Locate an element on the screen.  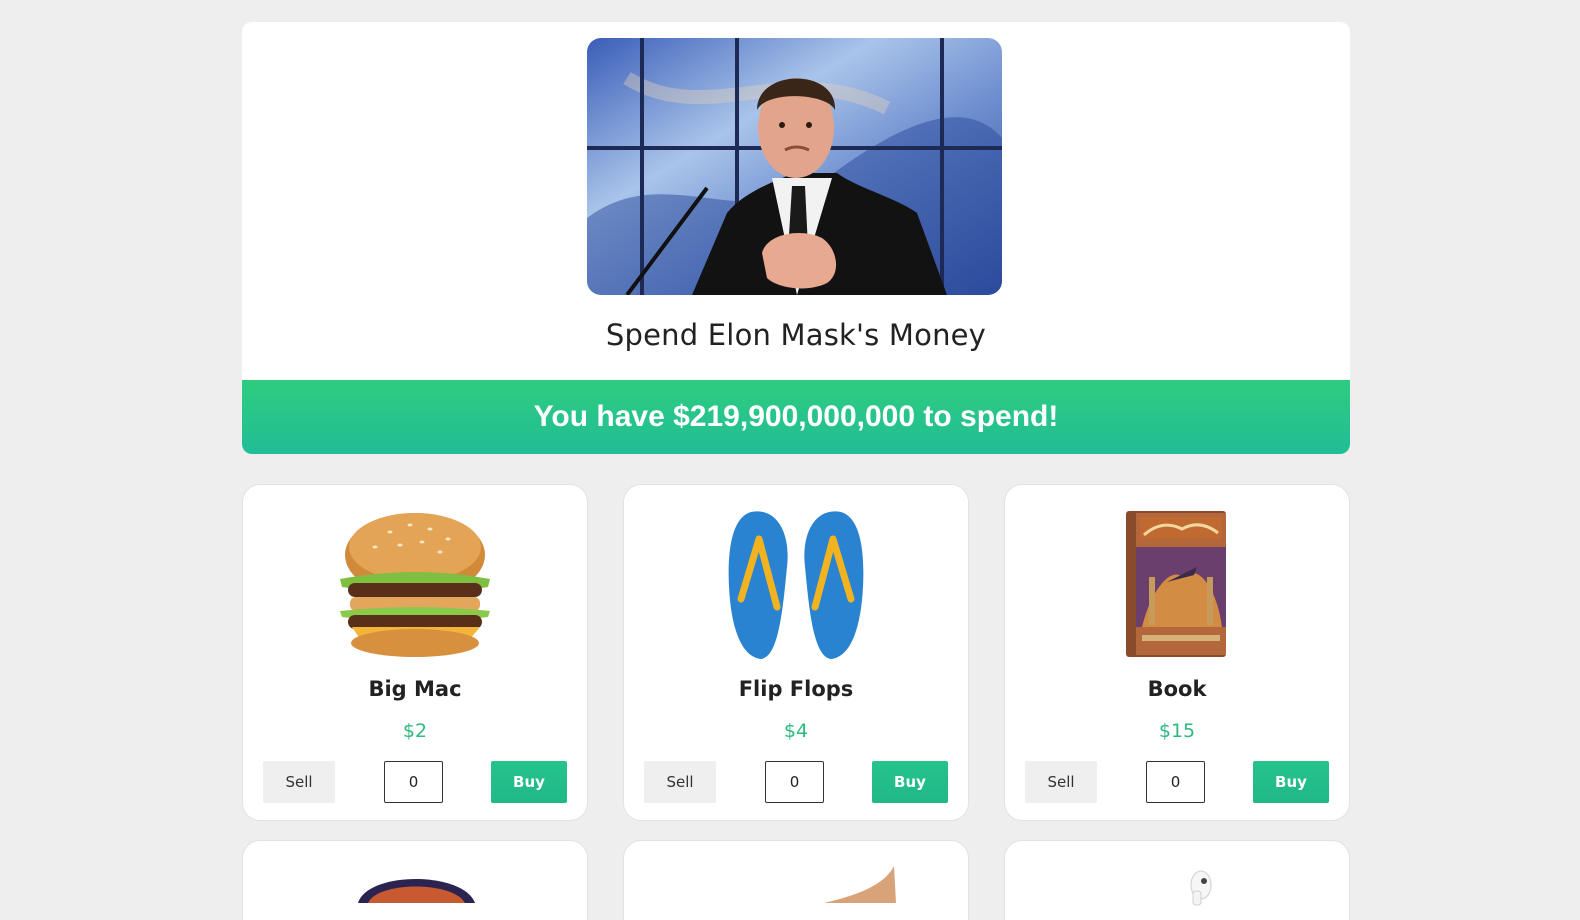
product-price: $2 is located at coordinates (415, 731).